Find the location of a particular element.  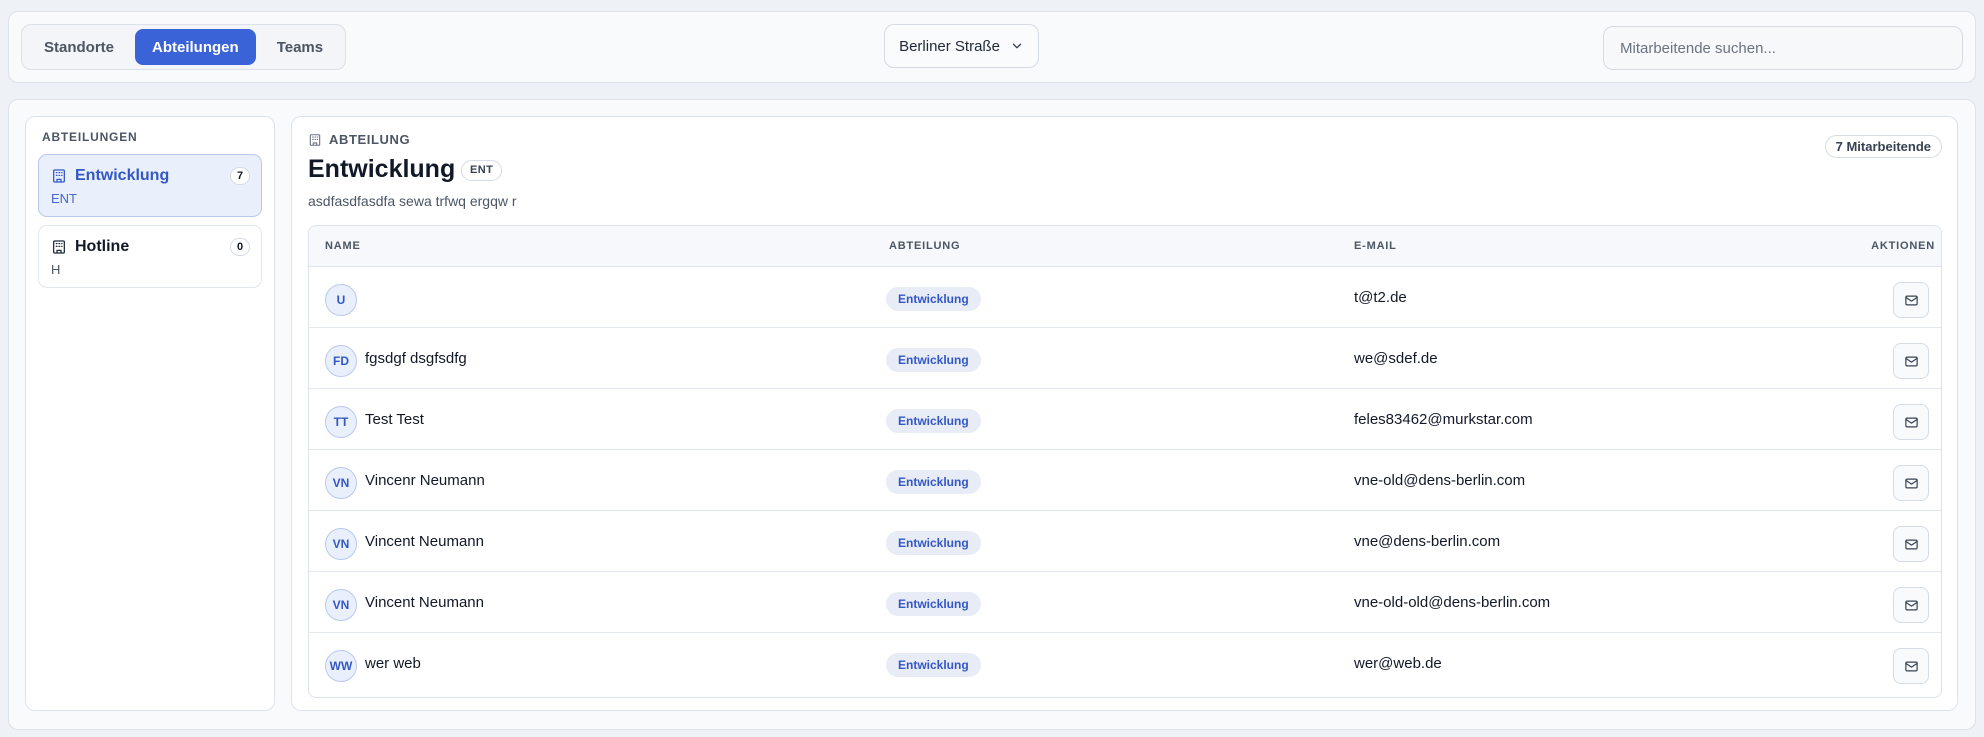

employee-name: fgsdgf dsgfsdfg is located at coordinates (416, 358).